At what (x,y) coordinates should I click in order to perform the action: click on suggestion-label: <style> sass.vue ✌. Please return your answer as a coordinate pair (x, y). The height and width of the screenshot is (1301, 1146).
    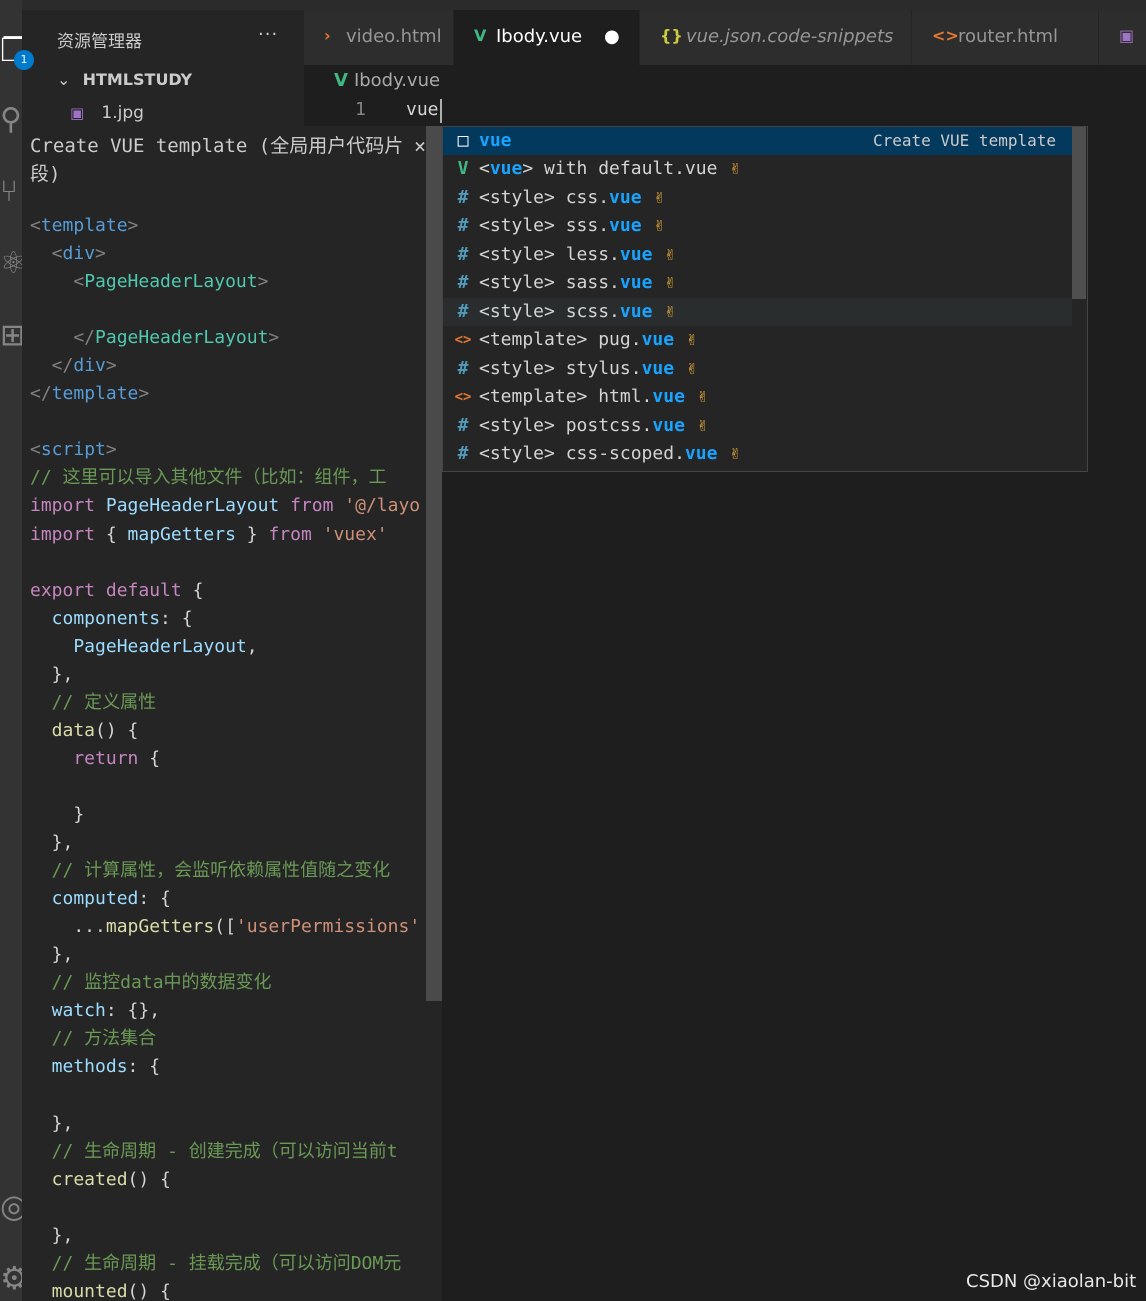
    Looking at the image, I should click on (577, 283).